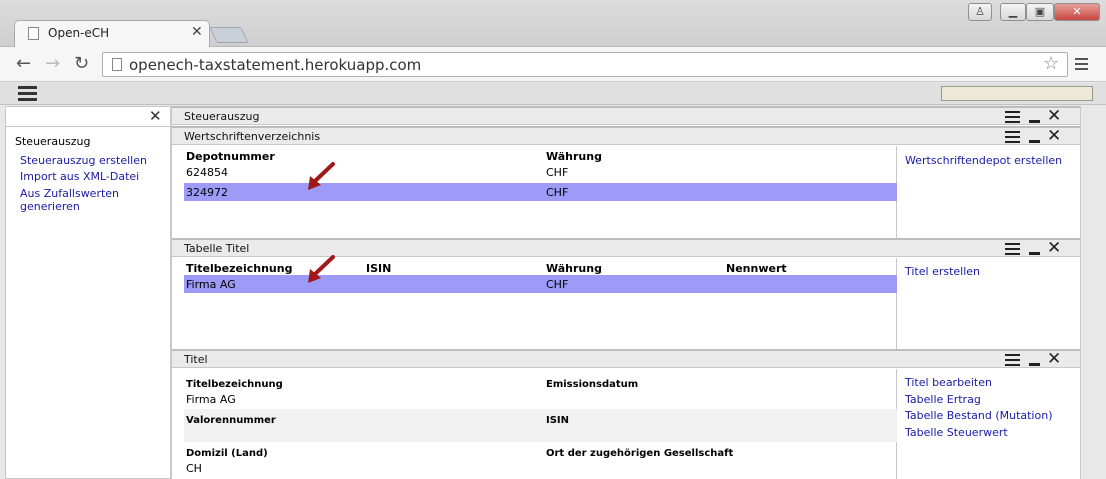  I want to click on link-wertschriftendepot-erstellen: Wertschriftendepot erstellen, so click(983, 160).